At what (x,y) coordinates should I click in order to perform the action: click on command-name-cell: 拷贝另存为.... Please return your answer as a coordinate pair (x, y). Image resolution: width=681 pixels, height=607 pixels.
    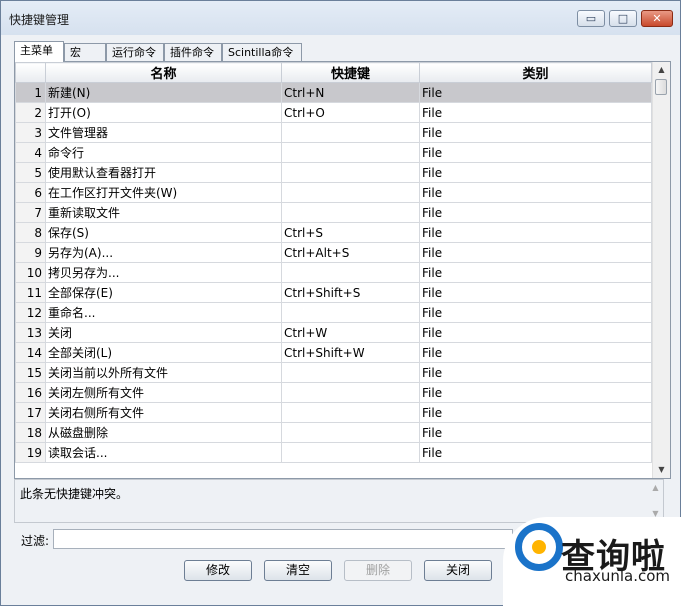
    Looking at the image, I should click on (163, 272).